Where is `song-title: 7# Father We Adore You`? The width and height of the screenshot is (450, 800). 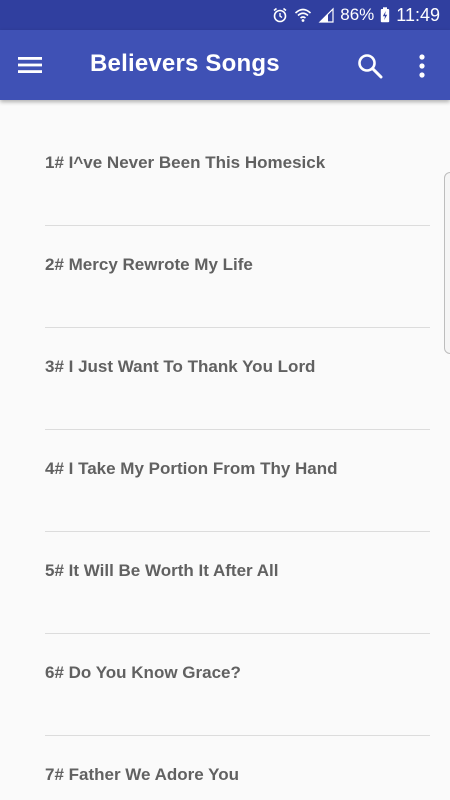
song-title: 7# Father We Adore You is located at coordinates (142, 774).